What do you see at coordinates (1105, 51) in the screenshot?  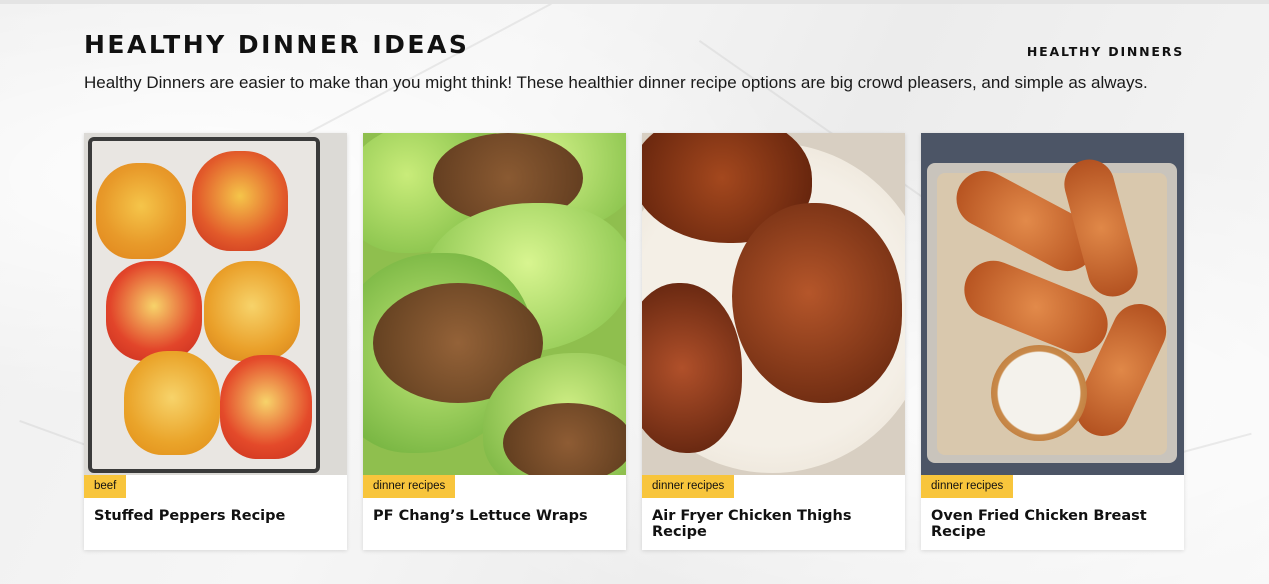 I see `healthy-dinners-link: HEALTHY DINNERS` at bounding box center [1105, 51].